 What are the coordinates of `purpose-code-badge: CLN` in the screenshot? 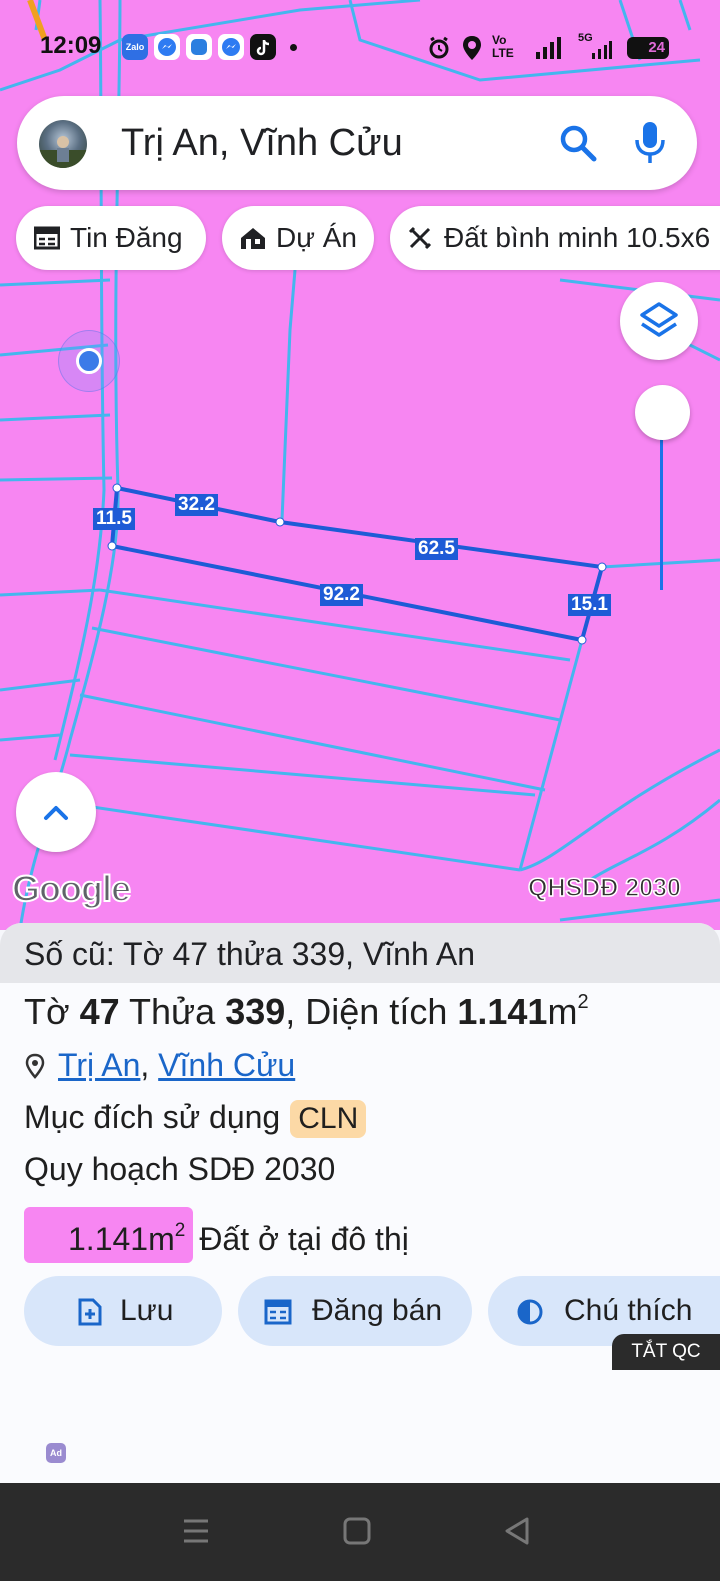 It's located at (328, 1119).